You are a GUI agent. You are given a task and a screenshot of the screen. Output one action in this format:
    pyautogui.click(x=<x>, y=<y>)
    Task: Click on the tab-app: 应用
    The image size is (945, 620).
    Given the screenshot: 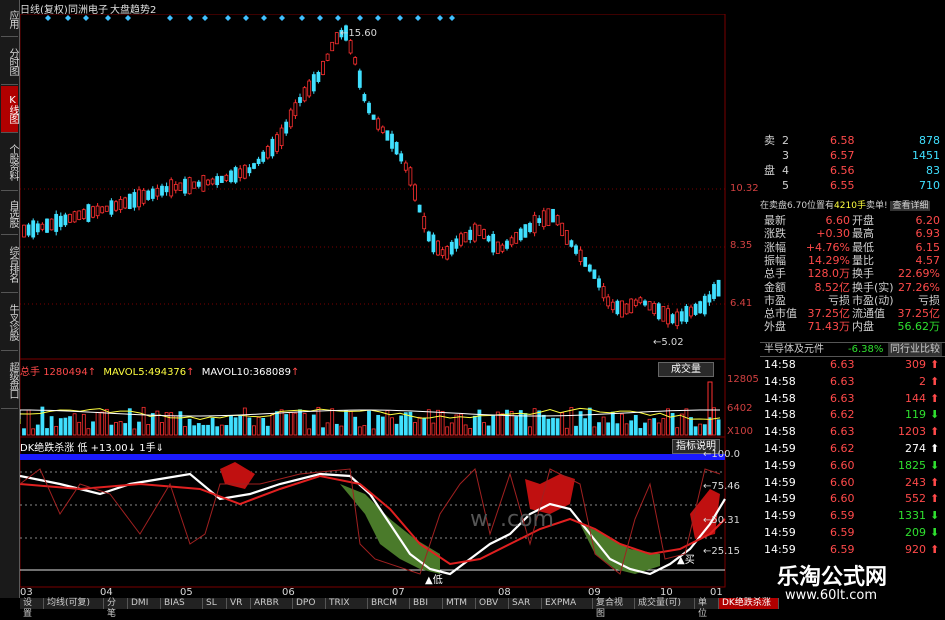 What is the action you would take?
    pyautogui.click(x=9, y=19)
    